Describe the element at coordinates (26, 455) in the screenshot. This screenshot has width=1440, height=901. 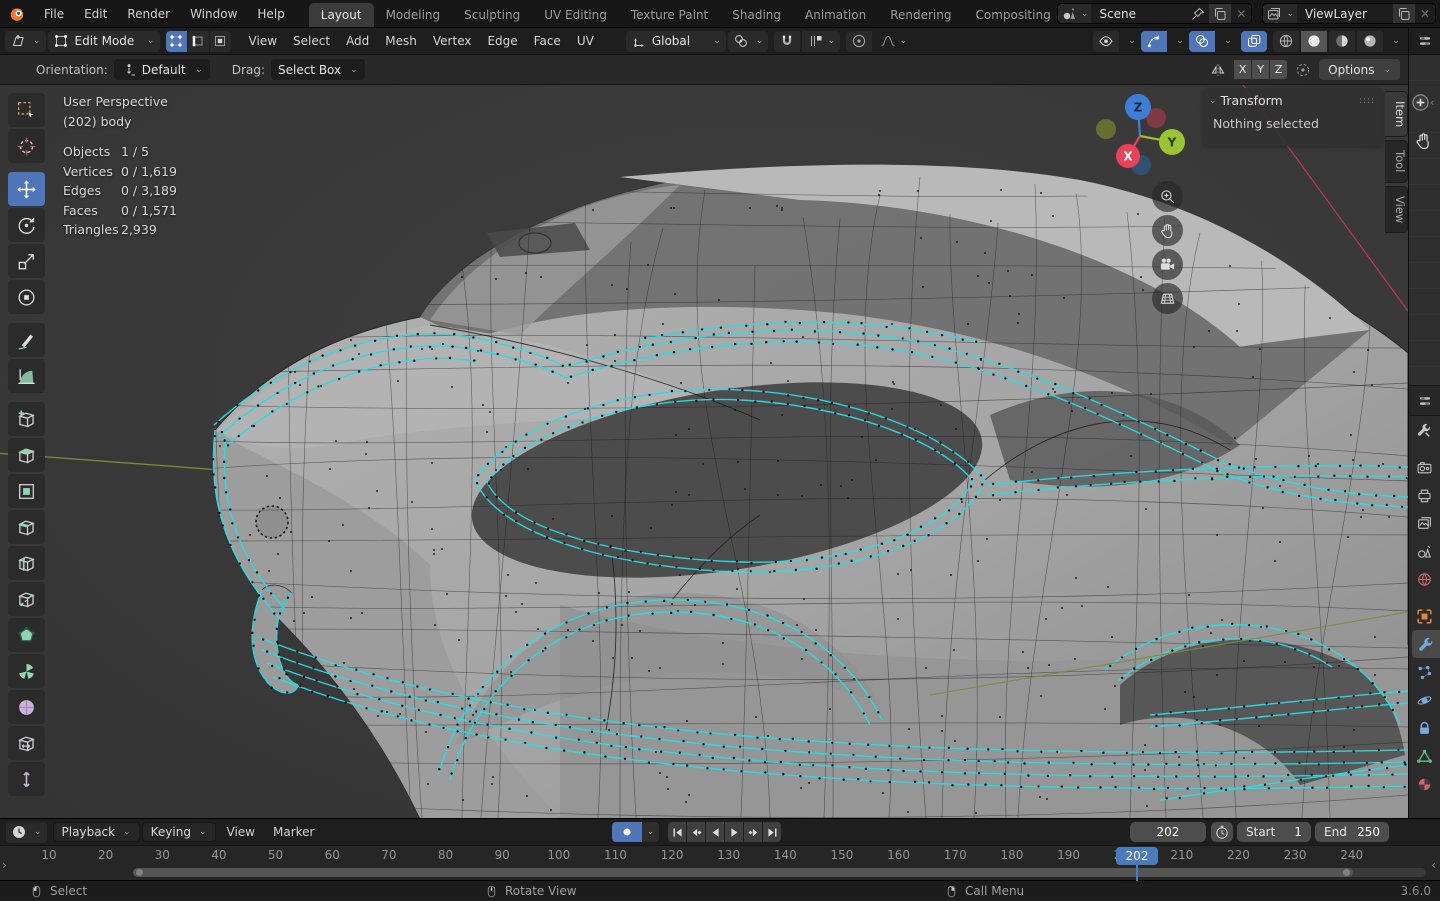
I see `tool-extrude-button` at that location.